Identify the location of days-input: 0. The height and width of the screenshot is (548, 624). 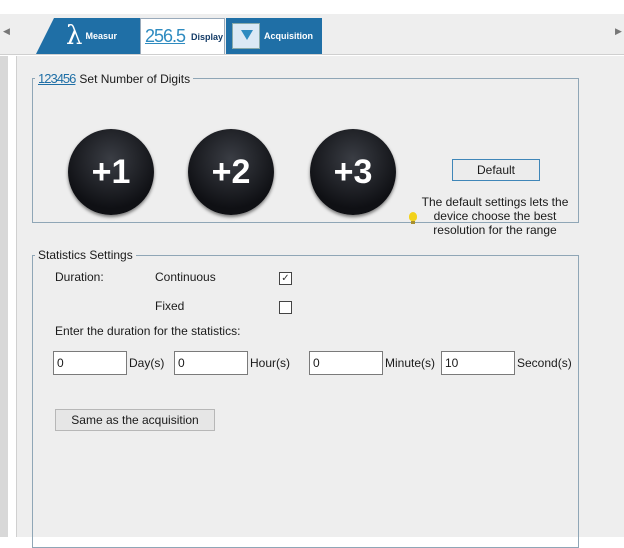
(90, 363).